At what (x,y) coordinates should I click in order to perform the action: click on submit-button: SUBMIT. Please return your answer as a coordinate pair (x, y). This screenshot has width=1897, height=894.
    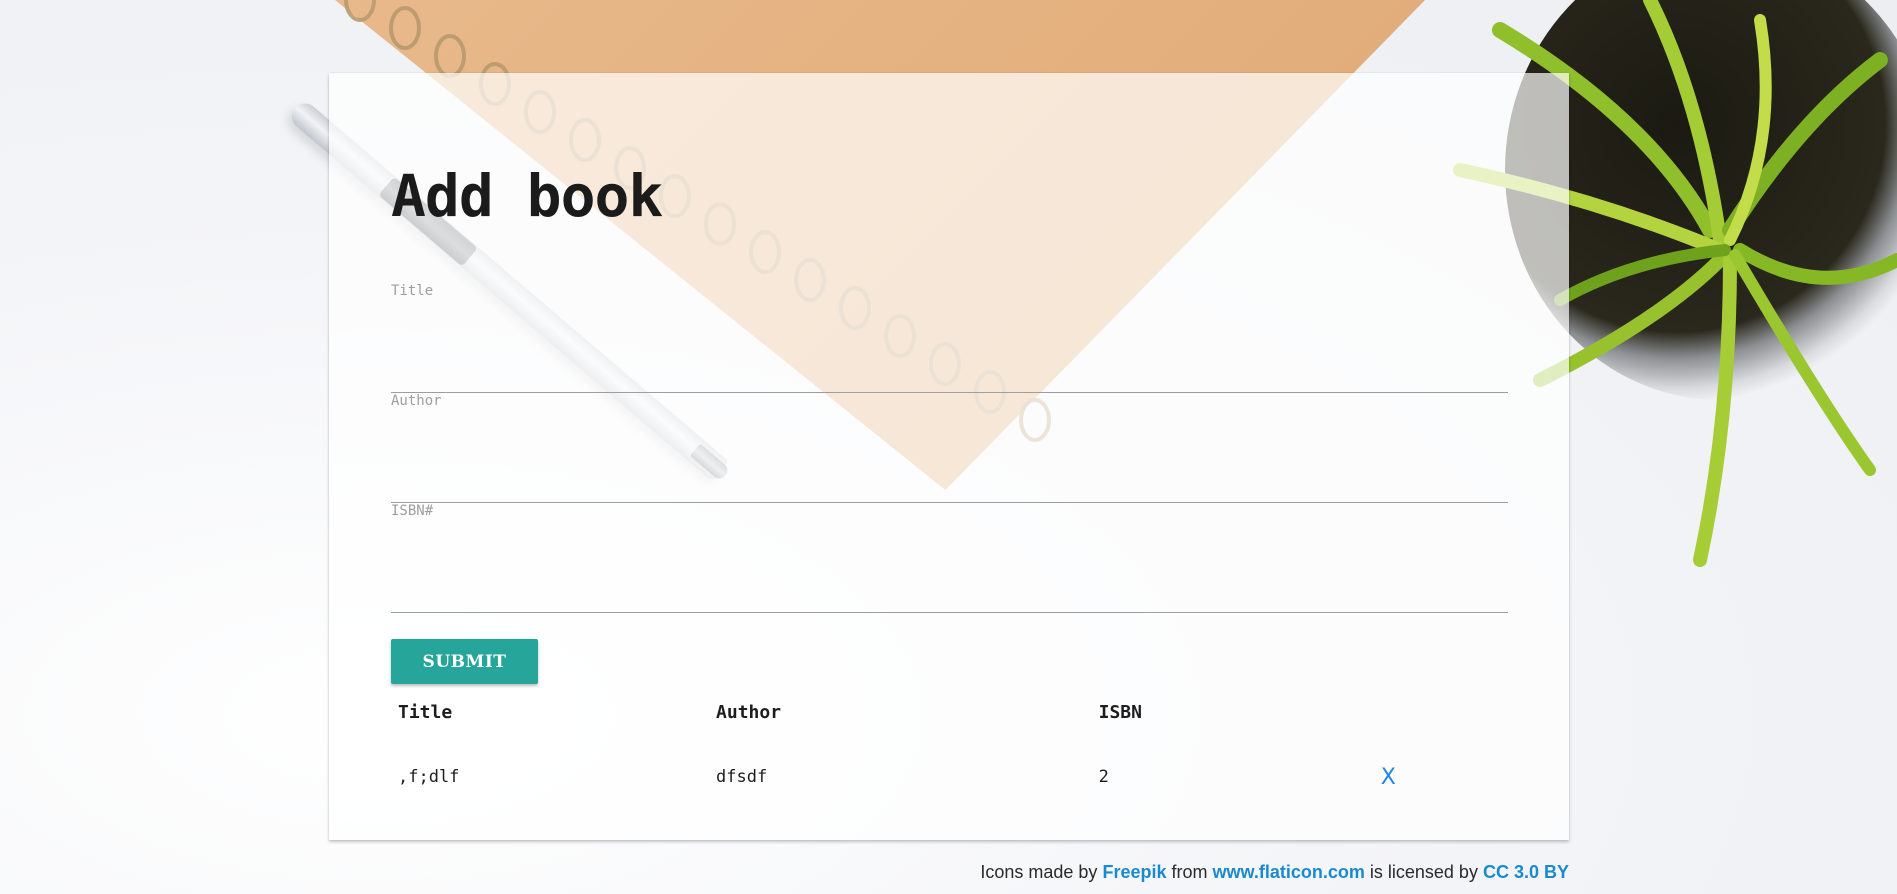
    Looking at the image, I should click on (464, 661).